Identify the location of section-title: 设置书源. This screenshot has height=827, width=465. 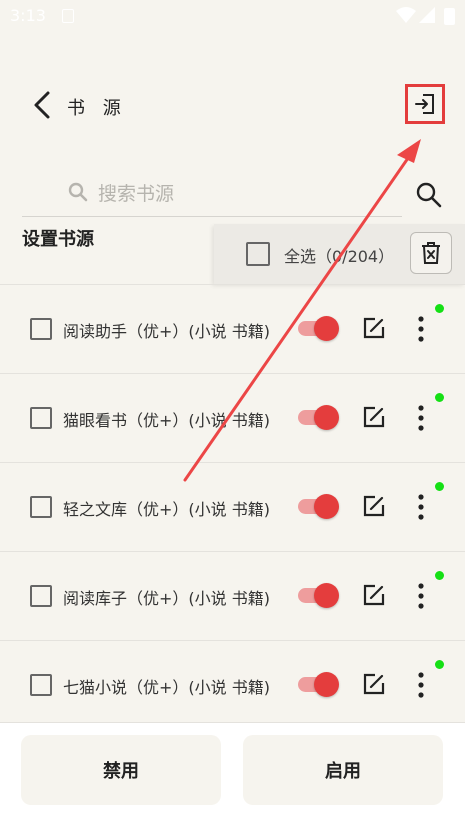
(58, 239).